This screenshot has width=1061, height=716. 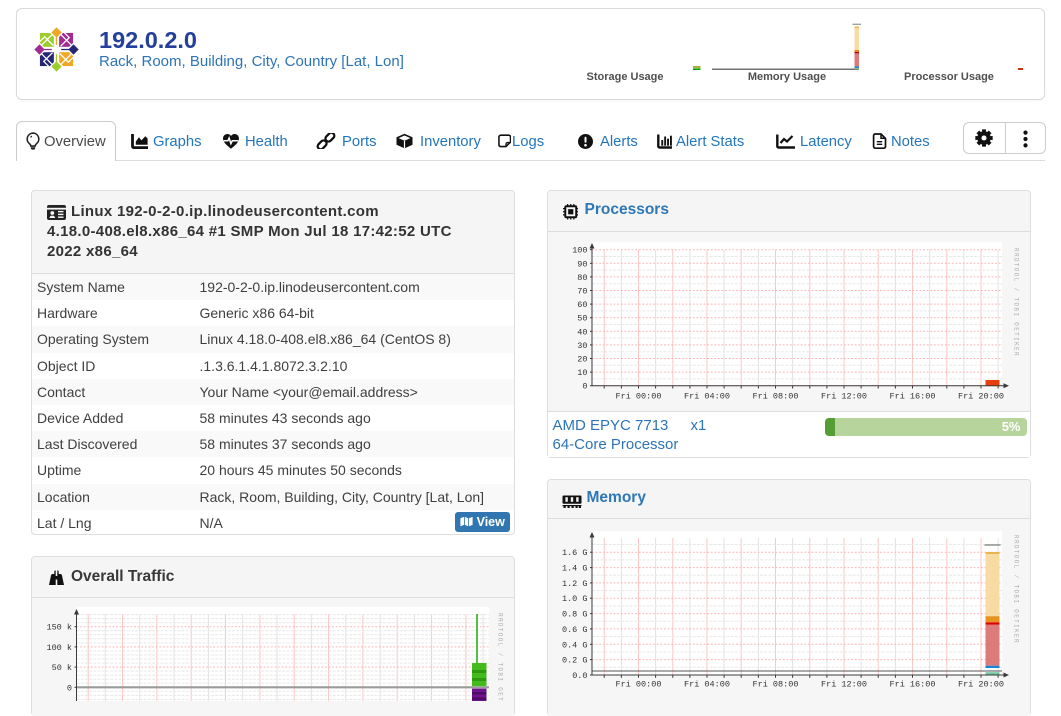 What do you see at coordinates (574, 661) in the screenshot?
I see `svg-text: 0.2 G` at bounding box center [574, 661].